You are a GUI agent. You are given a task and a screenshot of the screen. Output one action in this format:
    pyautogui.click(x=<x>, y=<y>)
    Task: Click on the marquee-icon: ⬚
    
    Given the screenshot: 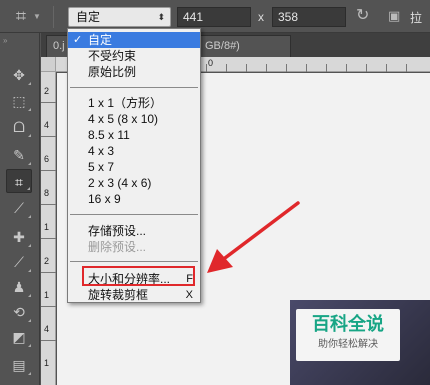 What is the action you would take?
    pyautogui.click(x=19, y=101)
    